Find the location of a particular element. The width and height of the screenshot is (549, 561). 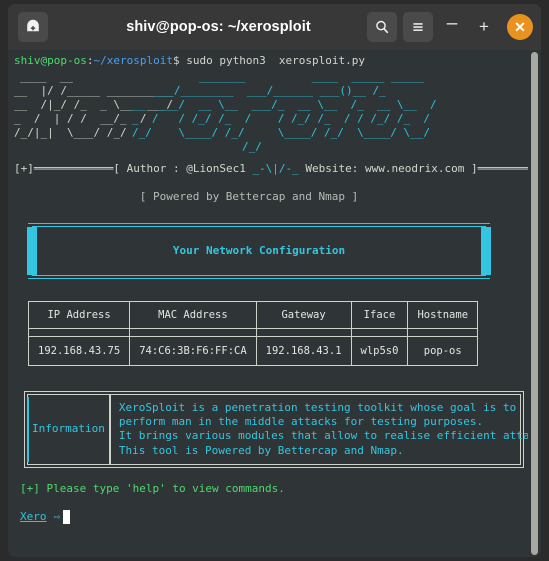

network-config-title: Your Network Configuration is located at coordinates (259, 250).